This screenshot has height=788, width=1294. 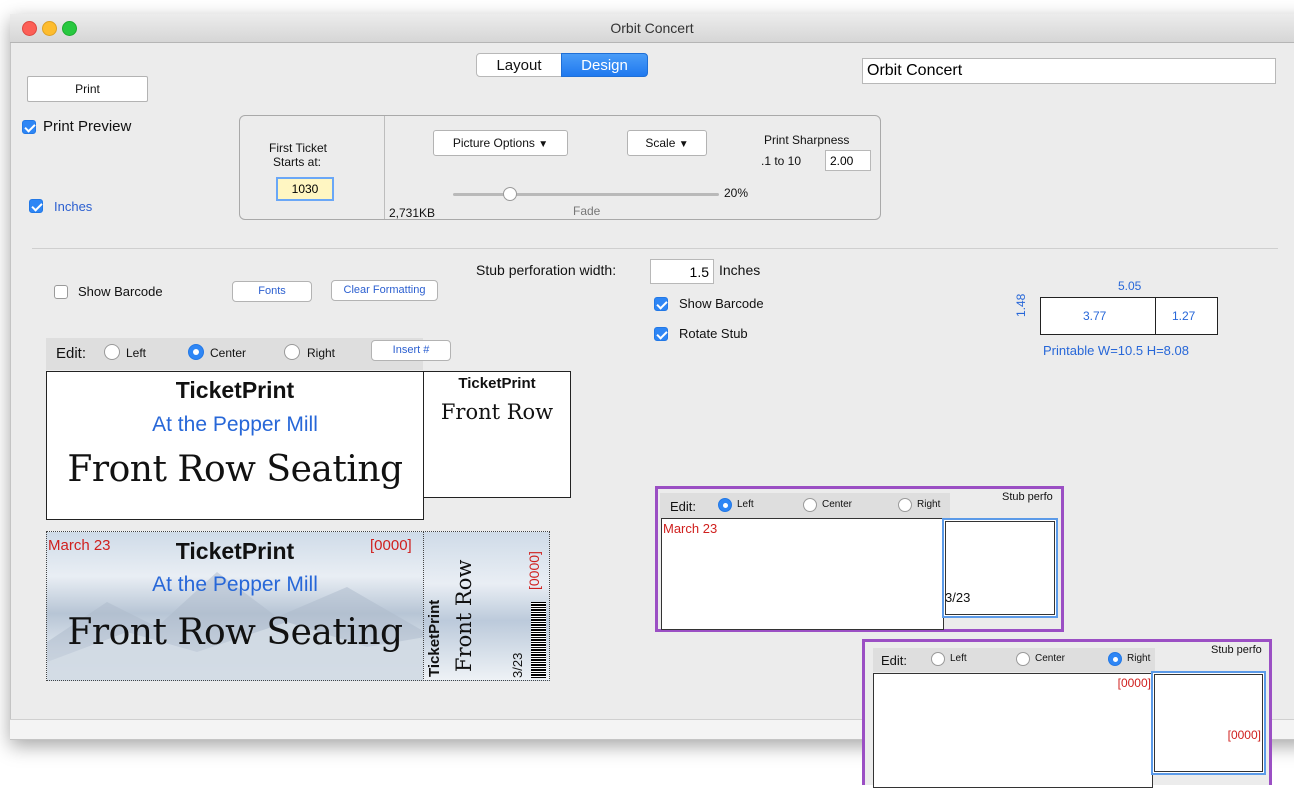 I want to click on callout-stub-perf-label: Stub perfo, so click(x=1027, y=497).